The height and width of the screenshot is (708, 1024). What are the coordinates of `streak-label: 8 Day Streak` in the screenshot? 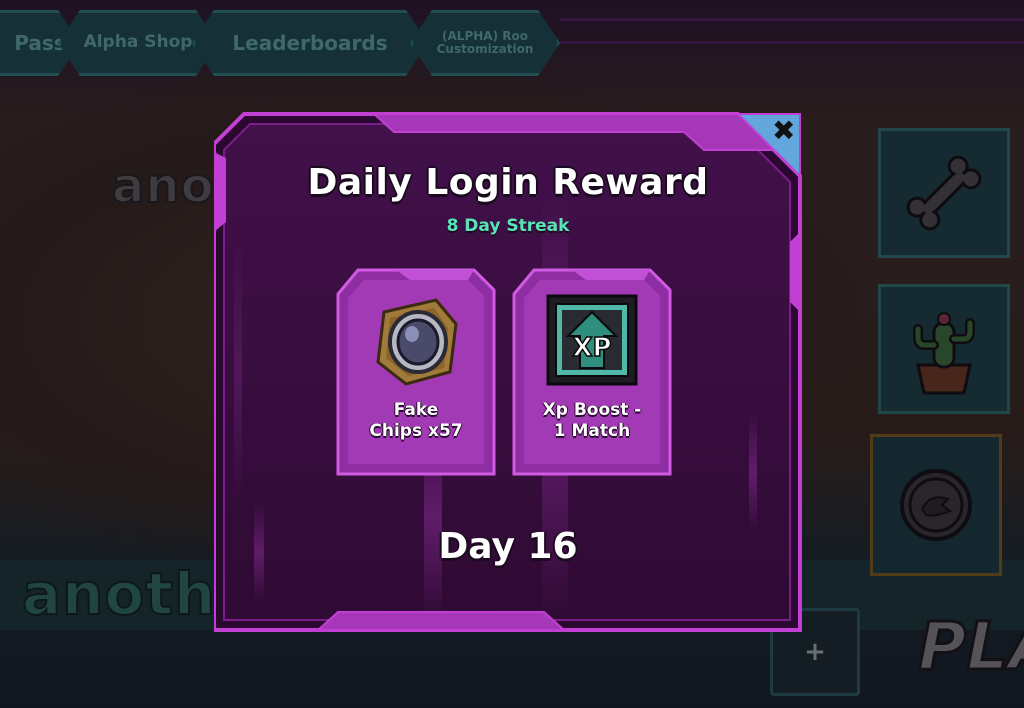 It's located at (508, 226).